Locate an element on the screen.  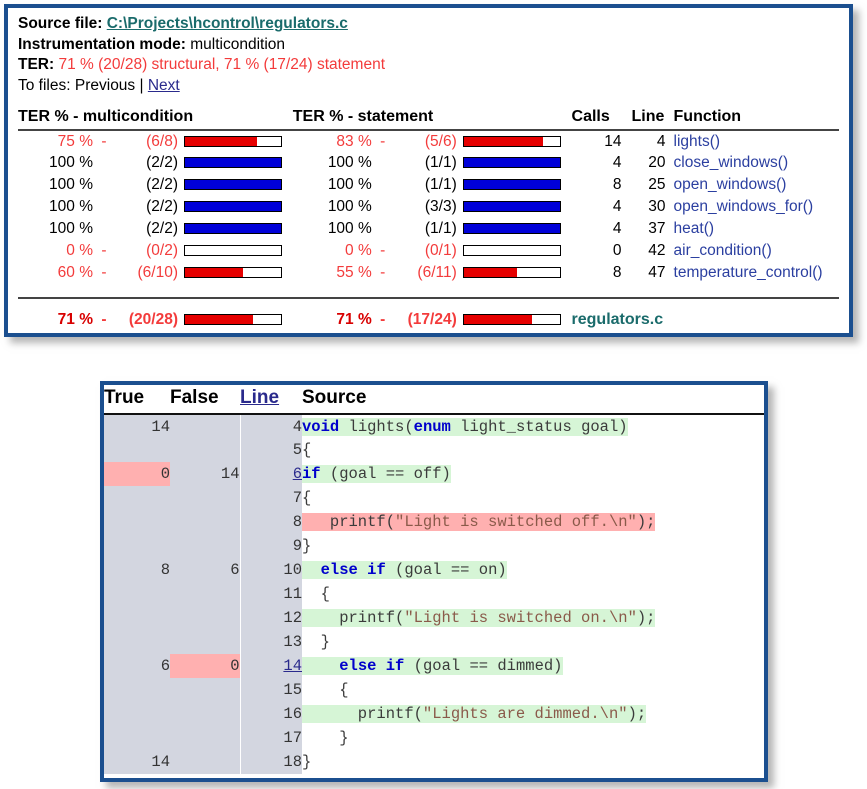
source-line-number: 6 is located at coordinates (271, 474).